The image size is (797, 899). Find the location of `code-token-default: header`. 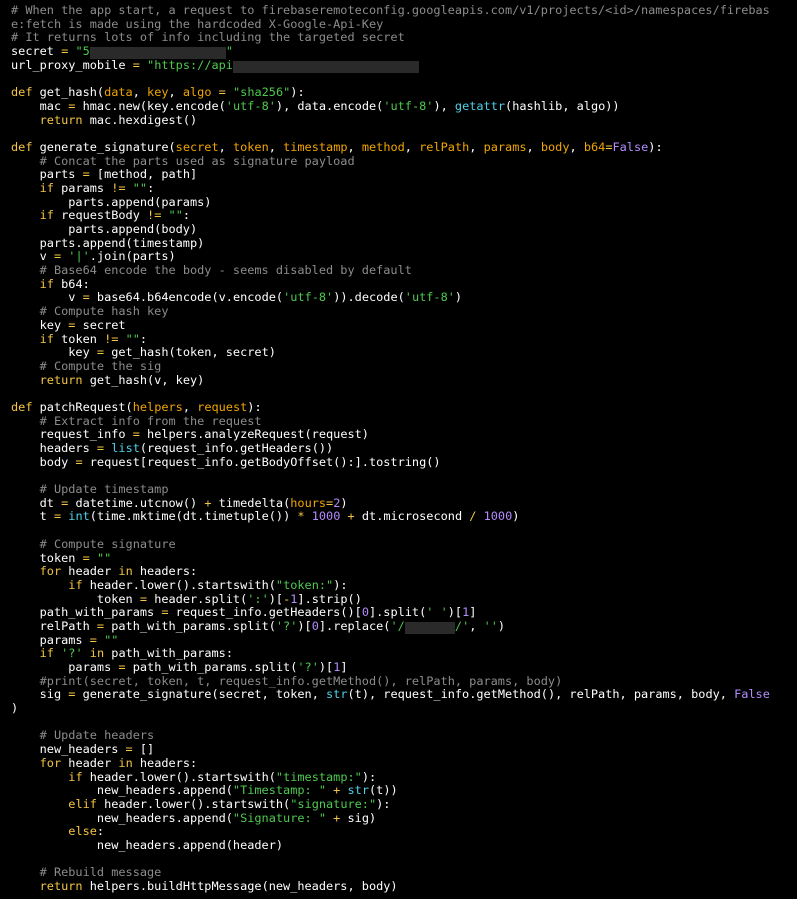

code-token-default: header is located at coordinates (90, 762).